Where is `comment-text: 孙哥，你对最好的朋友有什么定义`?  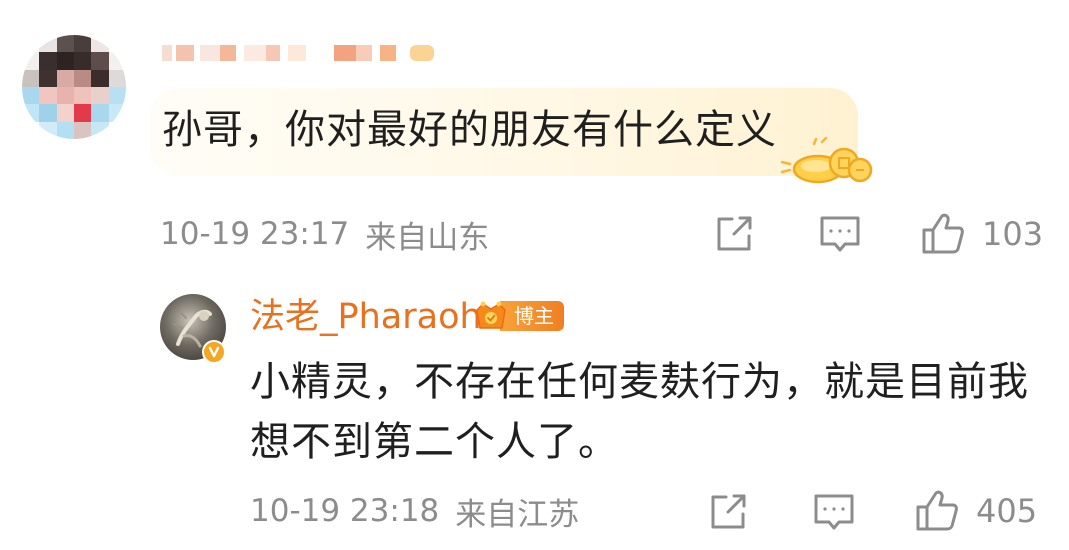 comment-text: 孙哥，你对最好的朋友有什么定义 is located at coordinates (469, 130).